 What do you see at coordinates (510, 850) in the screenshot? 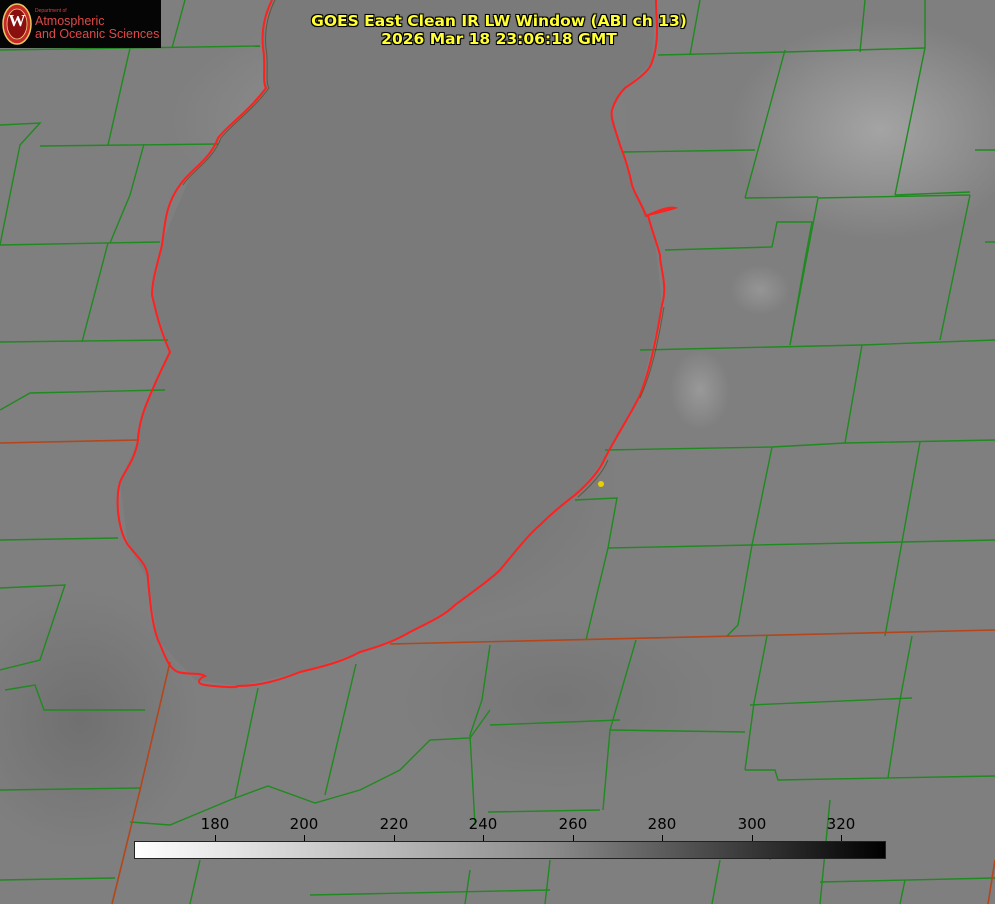
I see `colorbar-gradient` at bounding box center [510, 850].